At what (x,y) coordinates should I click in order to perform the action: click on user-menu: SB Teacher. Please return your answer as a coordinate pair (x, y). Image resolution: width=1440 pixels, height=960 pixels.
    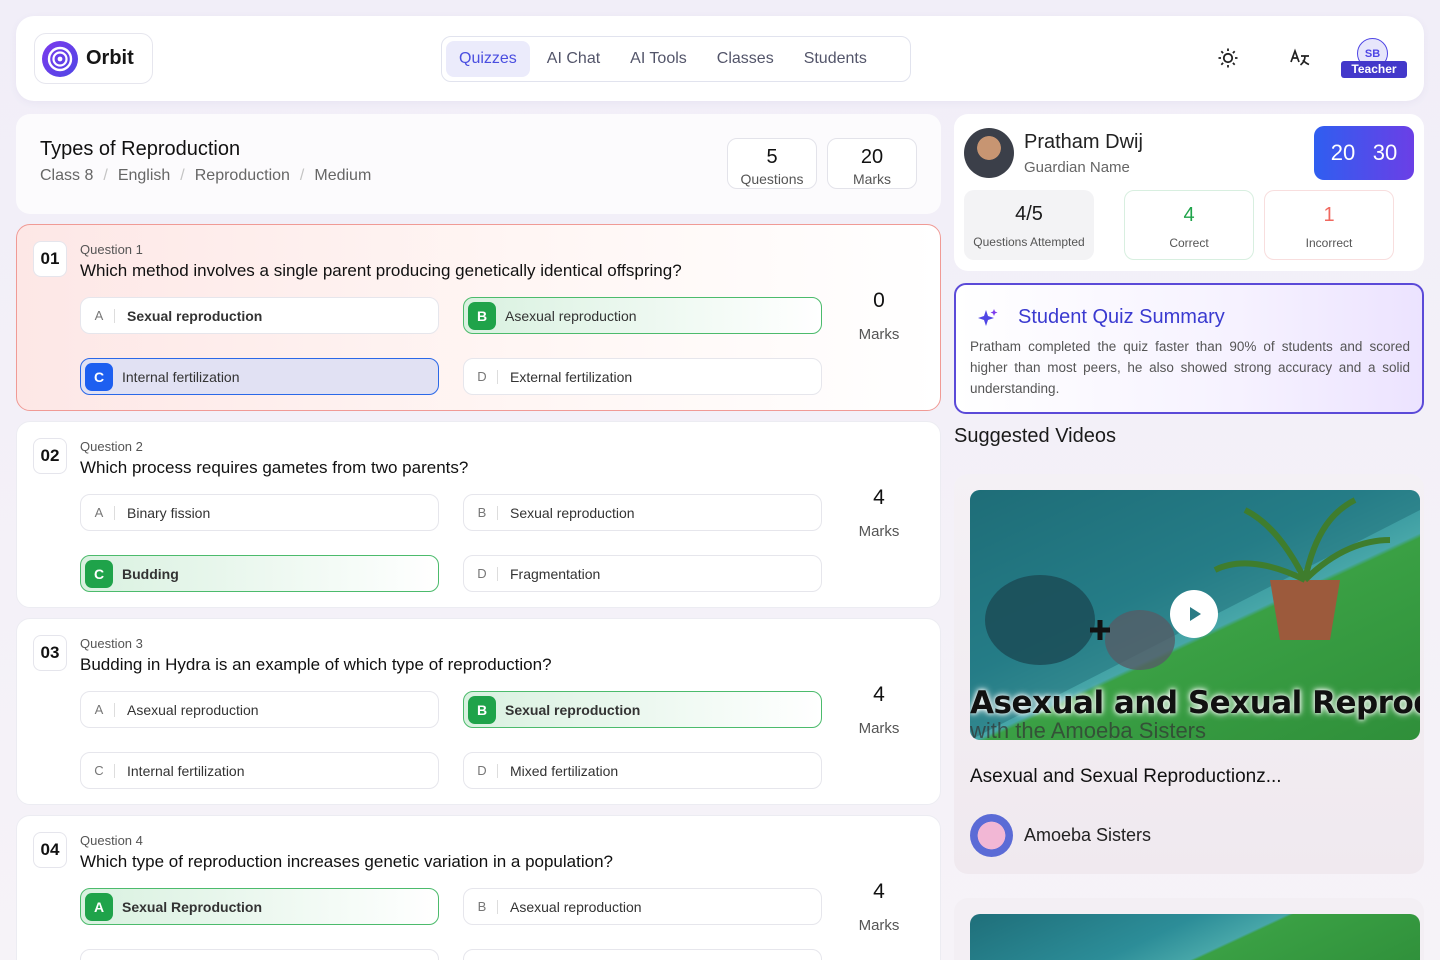
    Looking at the image, I should click on (1374, 59).